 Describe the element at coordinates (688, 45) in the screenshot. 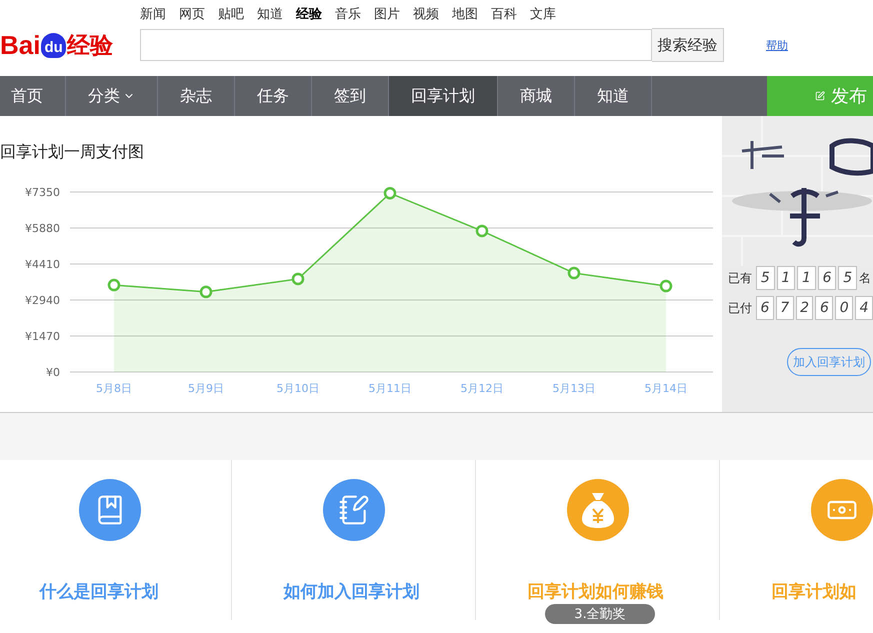

I see `search-button: 搜索经验` at that location.